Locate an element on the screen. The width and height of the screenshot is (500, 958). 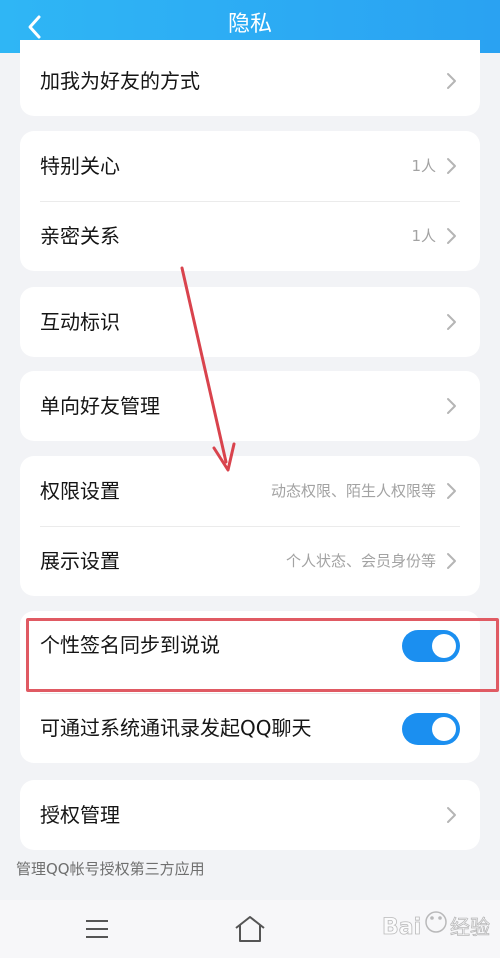
row-label: 特别关心 is located at coordinates (80, 166).